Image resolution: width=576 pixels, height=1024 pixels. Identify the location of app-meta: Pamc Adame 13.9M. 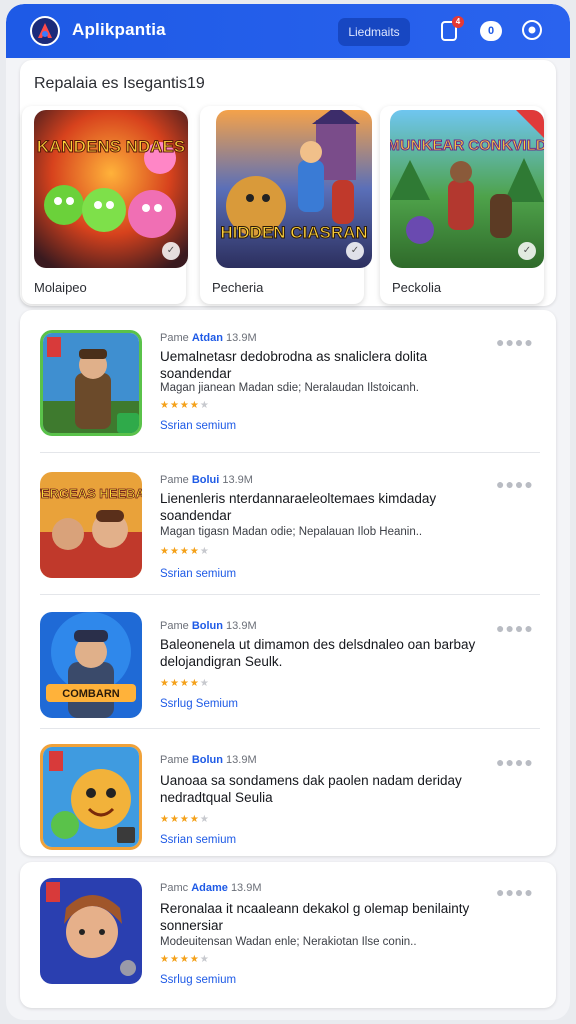
(211, 888).